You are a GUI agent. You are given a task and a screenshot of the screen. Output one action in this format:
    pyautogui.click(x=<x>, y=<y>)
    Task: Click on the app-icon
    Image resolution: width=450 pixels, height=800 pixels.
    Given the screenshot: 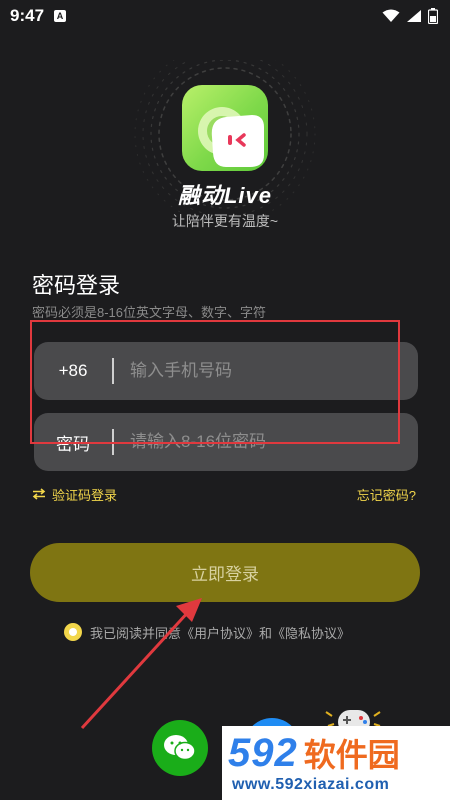 What is the action you would take?
    pyautogui.click(x=225, y=128)
    